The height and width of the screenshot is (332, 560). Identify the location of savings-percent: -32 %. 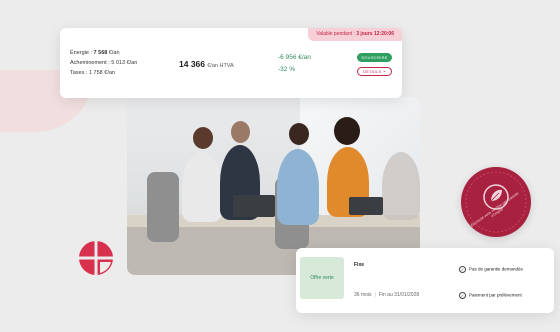
(286, 69).